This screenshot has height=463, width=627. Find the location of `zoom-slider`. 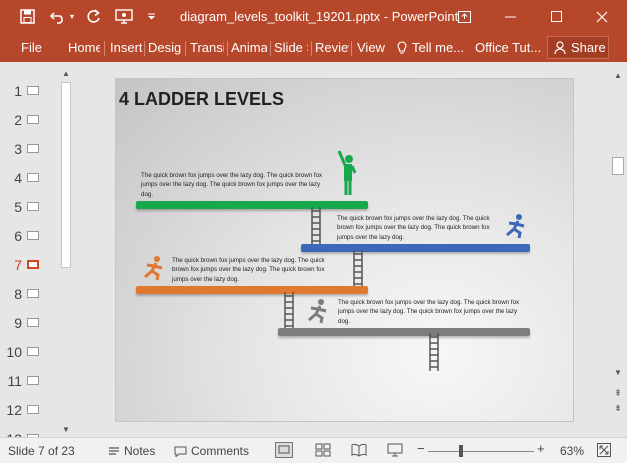

zoom-slider is located at coordinates (481, 451).